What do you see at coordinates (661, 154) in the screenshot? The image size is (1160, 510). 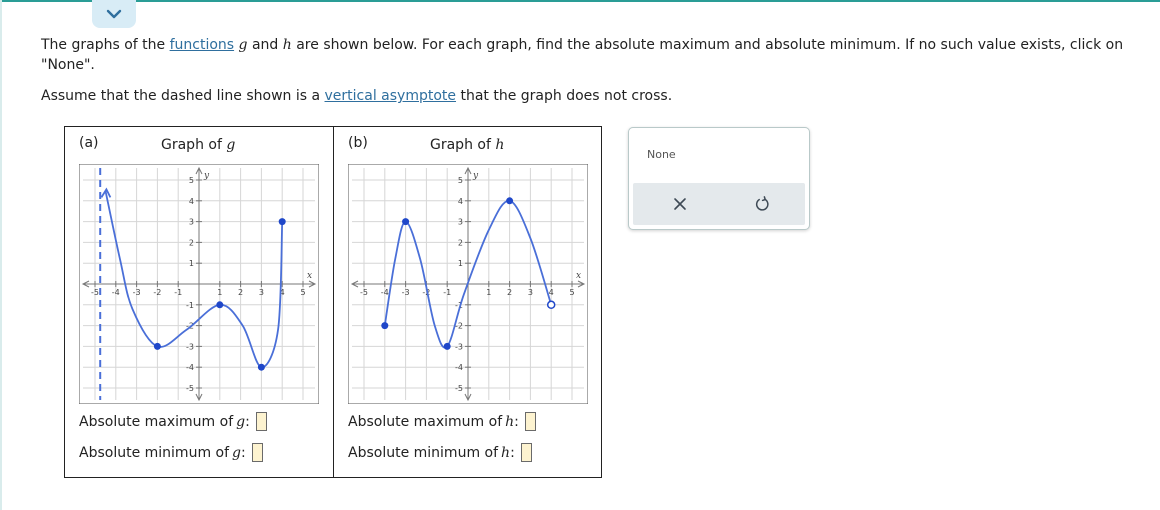 I see `none-option: None` at bounding box center [661, 154].